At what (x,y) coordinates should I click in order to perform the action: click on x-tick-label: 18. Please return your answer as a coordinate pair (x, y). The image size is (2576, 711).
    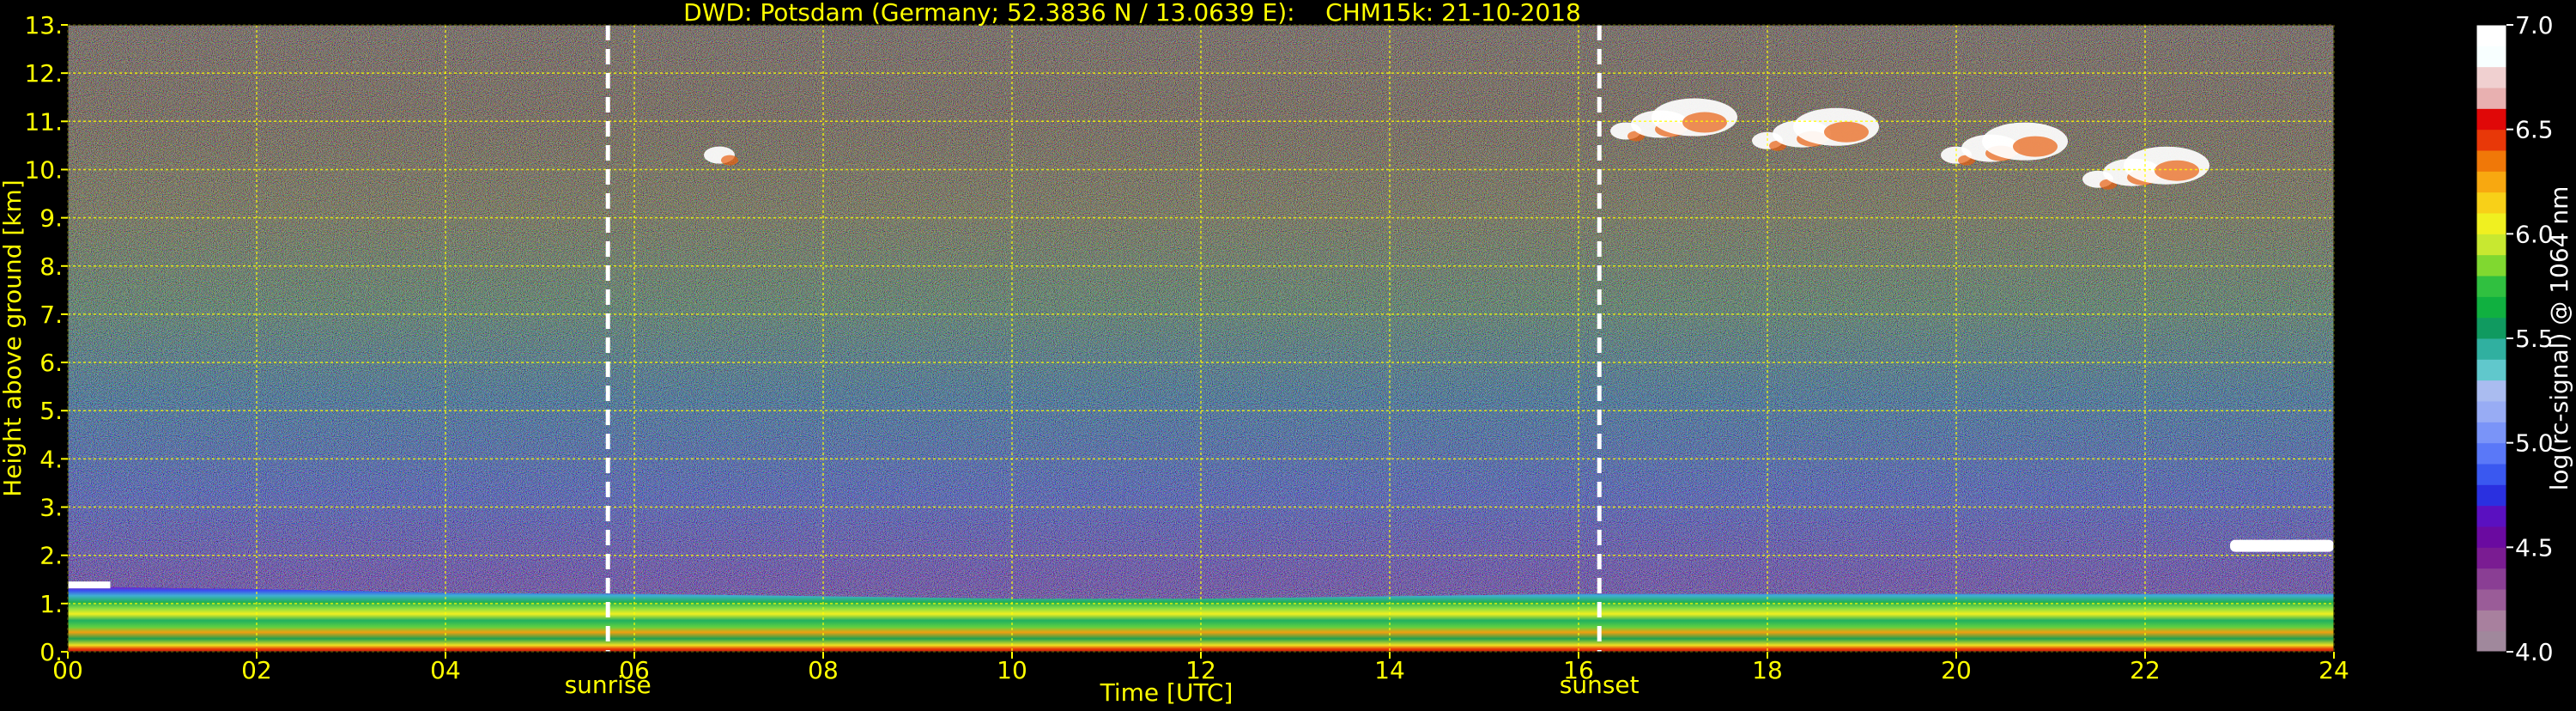
    Looking at the image, I should click on (1767, 670).